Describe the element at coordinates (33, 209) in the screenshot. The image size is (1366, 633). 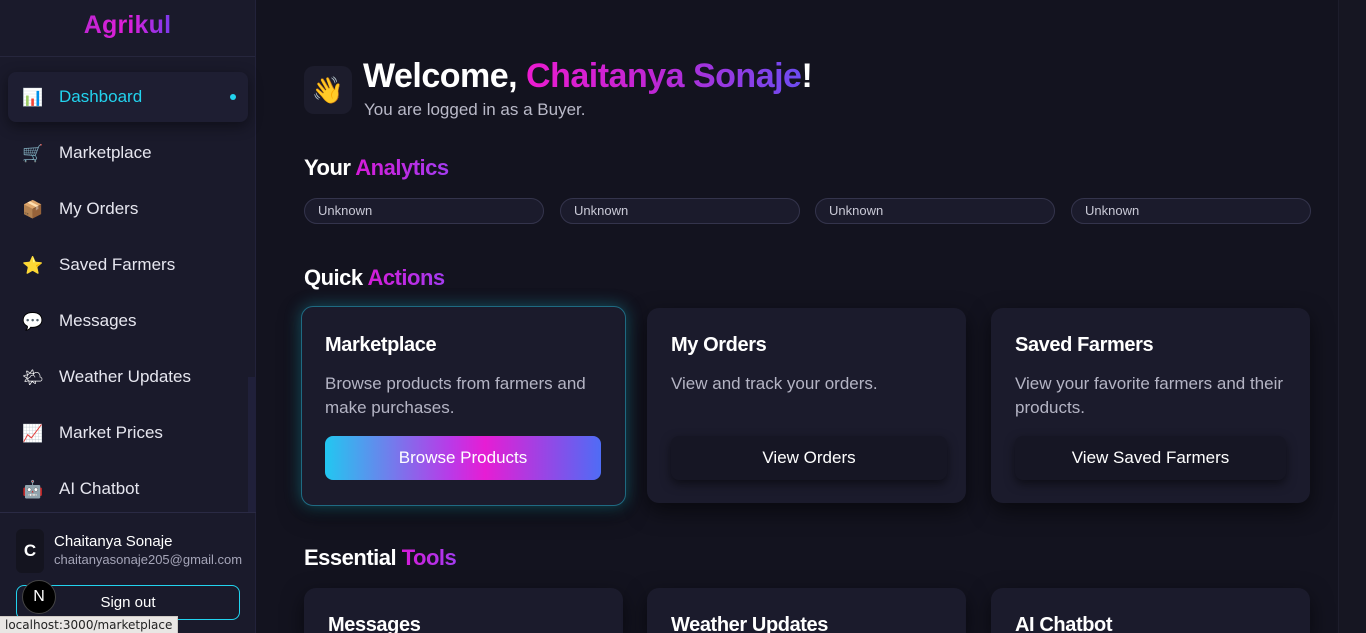
I see `package-icon: 📦` at that location.